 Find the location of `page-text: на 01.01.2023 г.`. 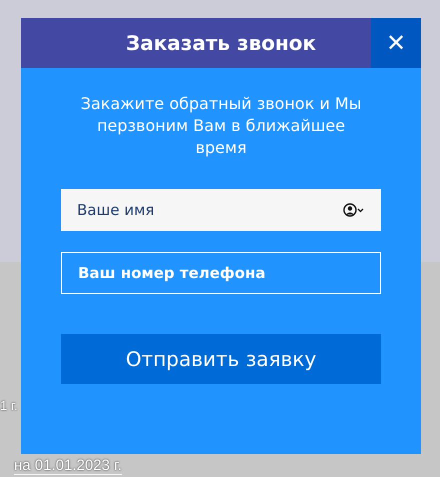

page-text: на 01.01.2023 г. is located at coordinates (68, 466).